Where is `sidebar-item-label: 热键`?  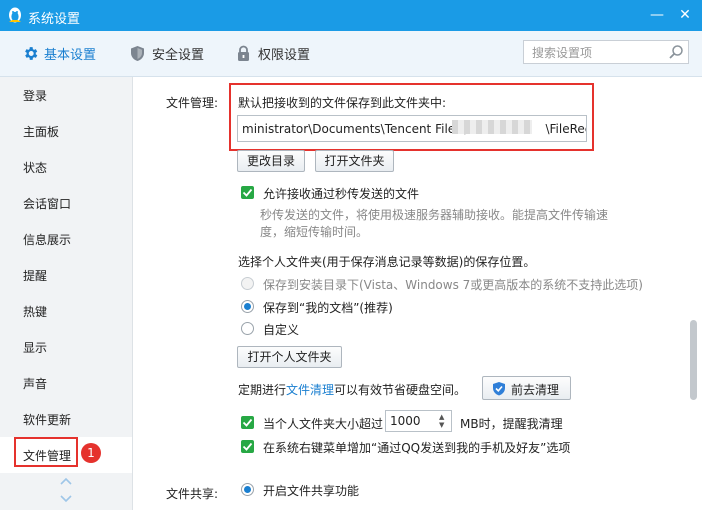 sidebar-item-label: 热键 is located at coordinates (35, 312).